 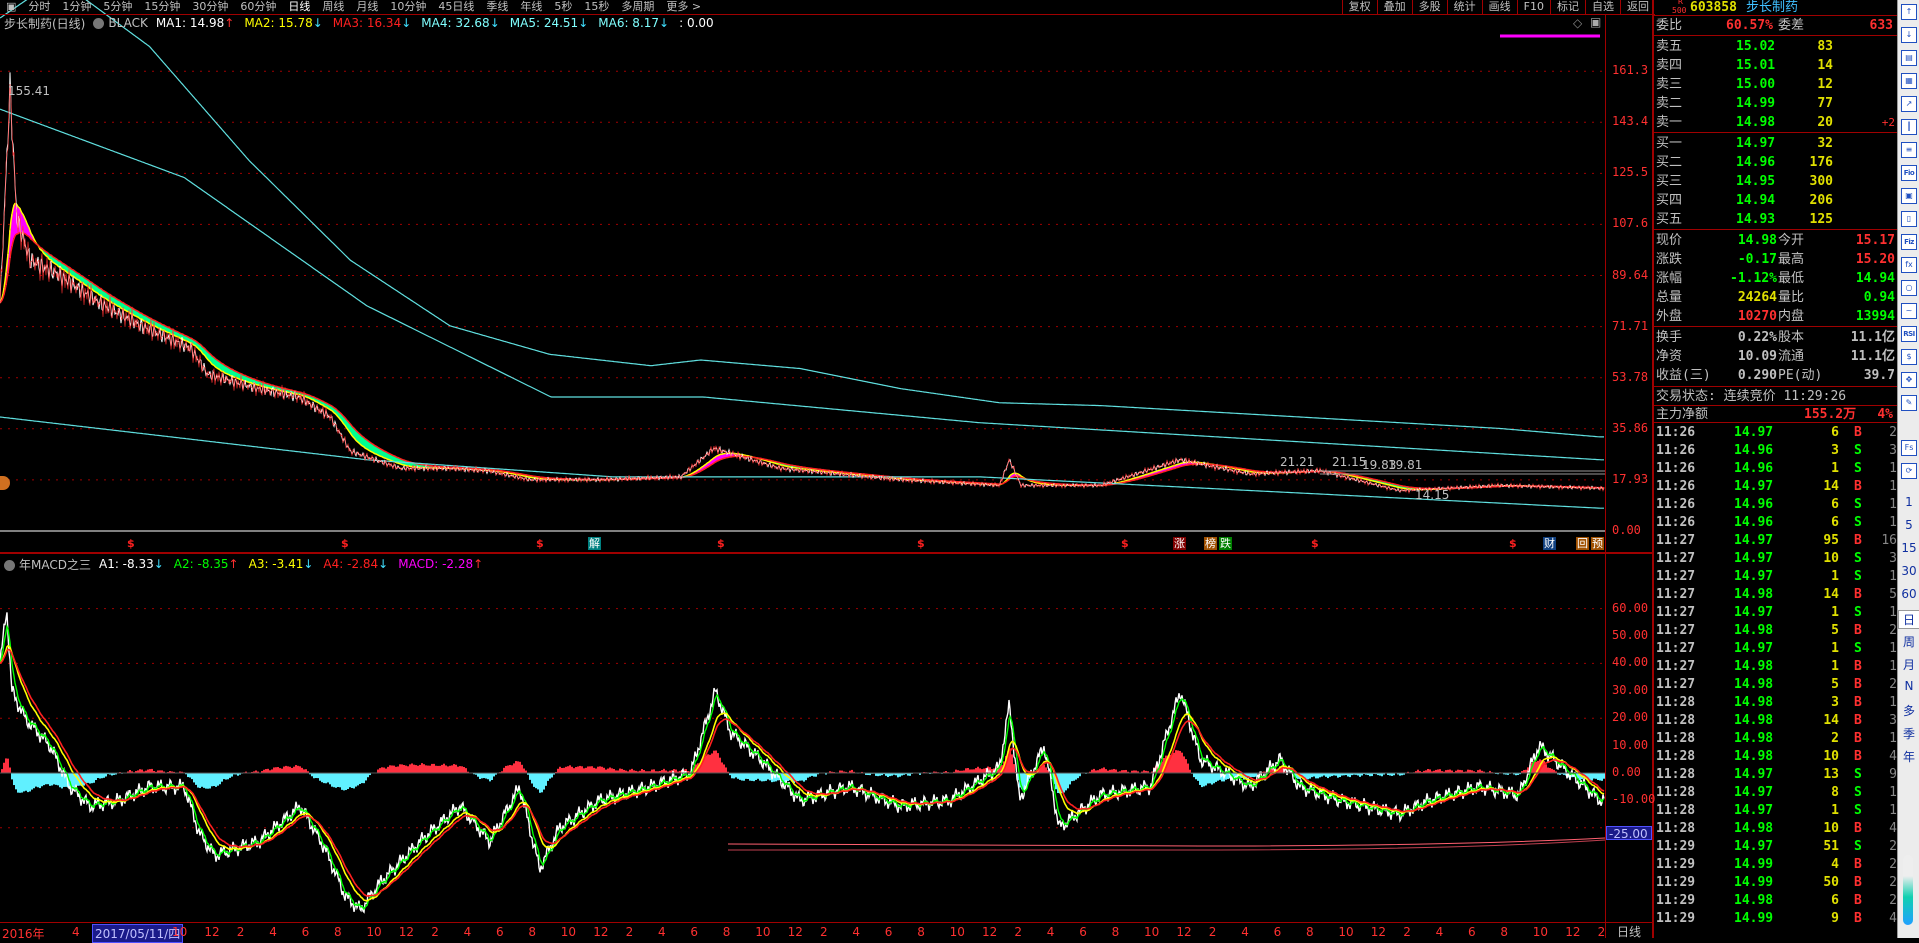 I want to click on fio-icon: Fio, so click(x=1909, y=173).